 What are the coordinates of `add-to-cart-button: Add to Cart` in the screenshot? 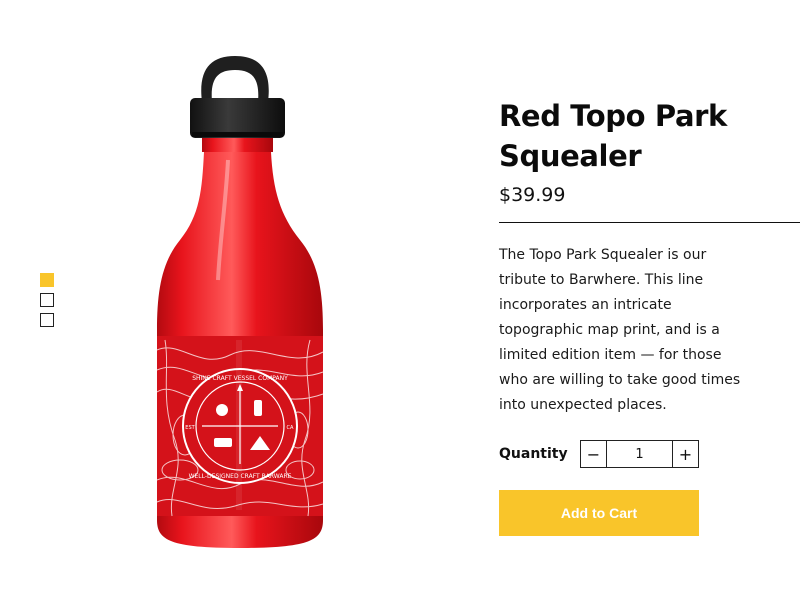 It's located at (599, 513).